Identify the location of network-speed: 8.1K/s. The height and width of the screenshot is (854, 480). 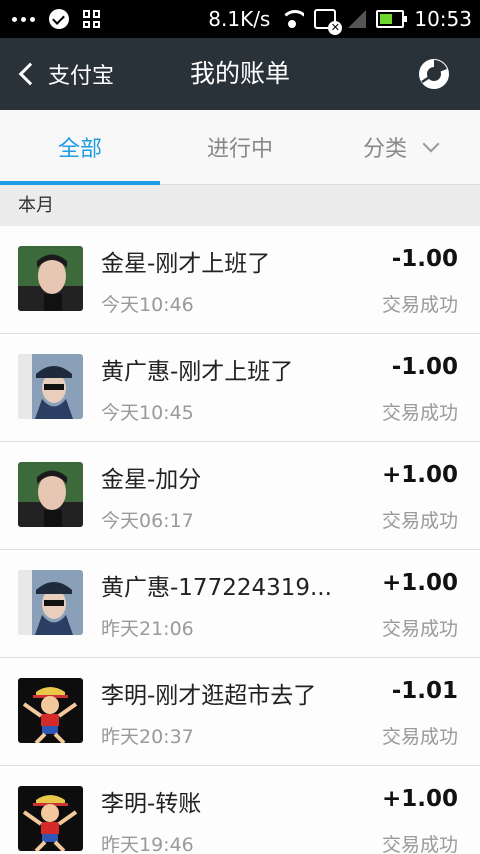
(239, 19).